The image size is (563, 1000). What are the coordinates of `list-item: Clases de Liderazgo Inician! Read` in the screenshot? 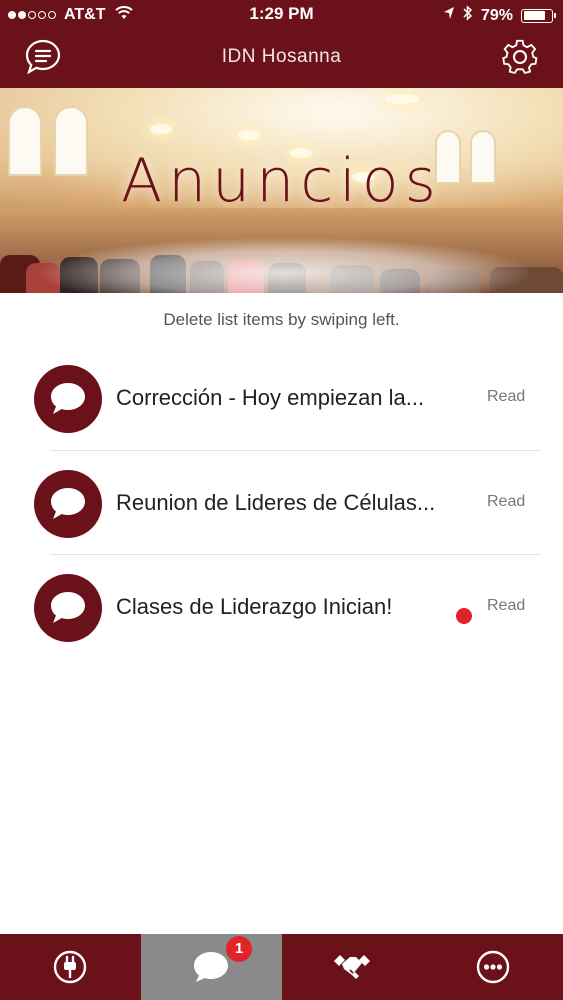 It's located at (281, 607).